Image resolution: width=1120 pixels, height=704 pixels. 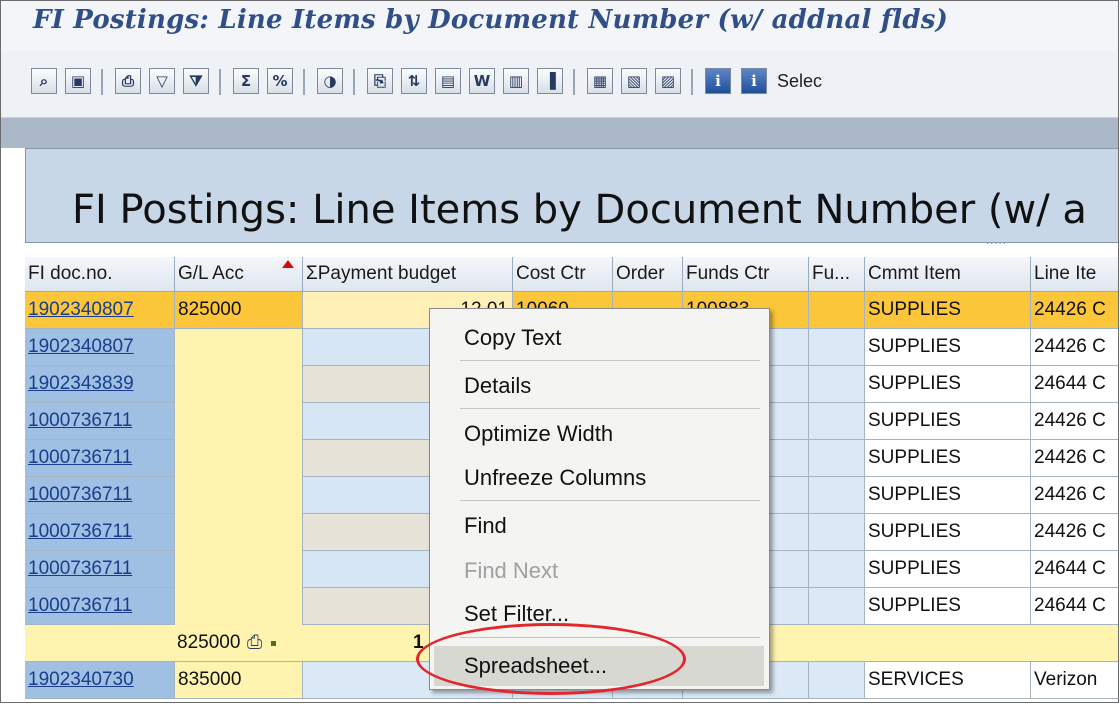 What do you see at coordinates (516, 81) in the screenshot?
I see `local-file-icon: ▥` at bounding box center [516, 81].